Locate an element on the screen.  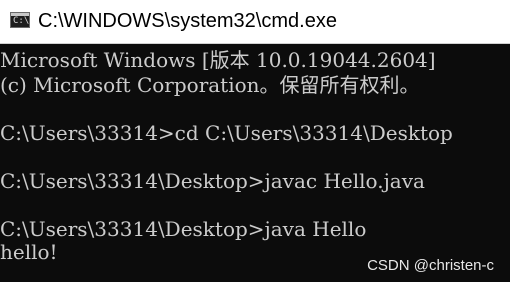
console-line: hello! is located at coordinates (29, 252).